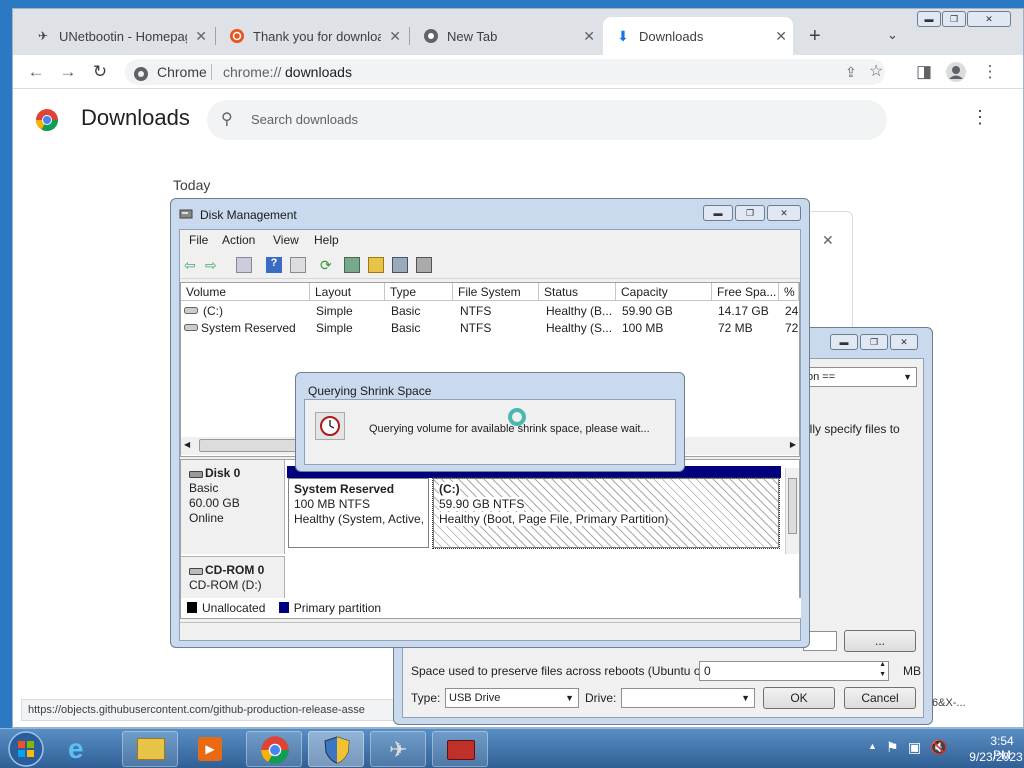 The image size is (1024, 768). Describe the element at coordinates (244, 265) in the screenshot. I see `show-hide-console-icon` at that location.